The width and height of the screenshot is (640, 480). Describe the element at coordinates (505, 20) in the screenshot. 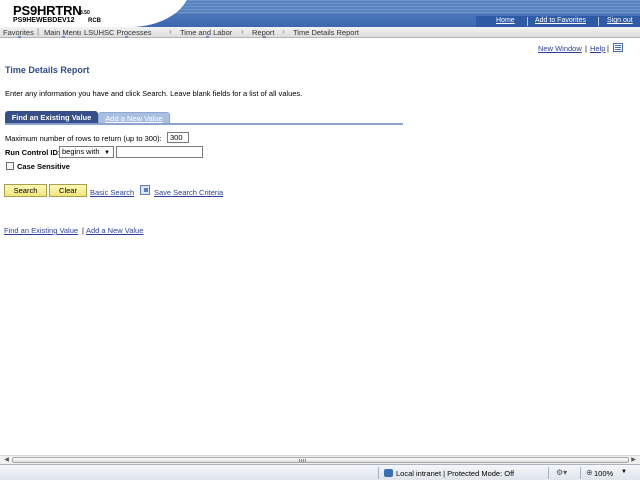

I see `home-link: Home` at that location.